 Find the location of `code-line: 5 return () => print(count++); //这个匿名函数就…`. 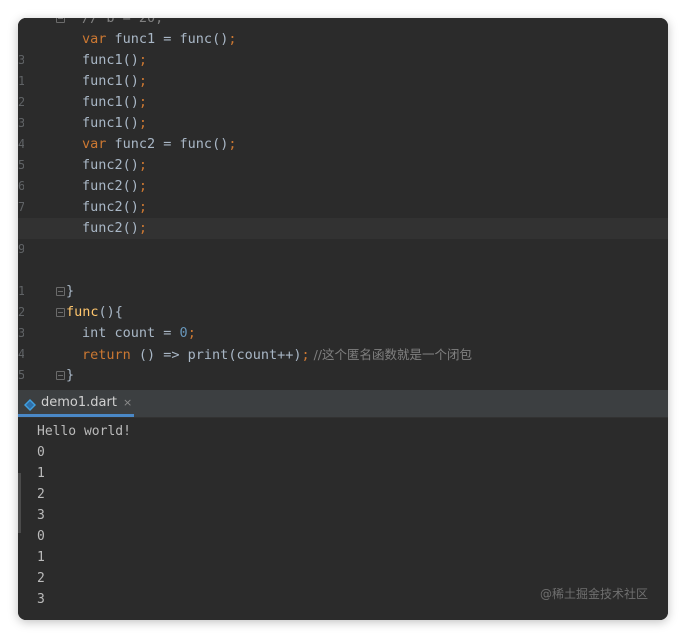

code-line: 5 return () => print(count++); //这个匿名函数就… is located at coordinates (343, 363).